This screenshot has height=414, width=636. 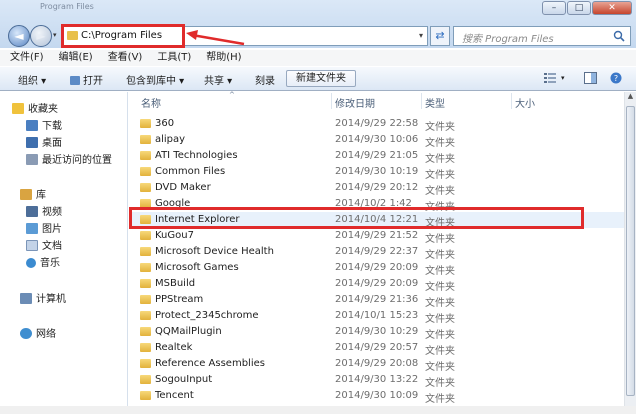 I want to click on file-row: ATI Technologies 2014/9/29 21:05 文件夹, so click(x=376, y=156).